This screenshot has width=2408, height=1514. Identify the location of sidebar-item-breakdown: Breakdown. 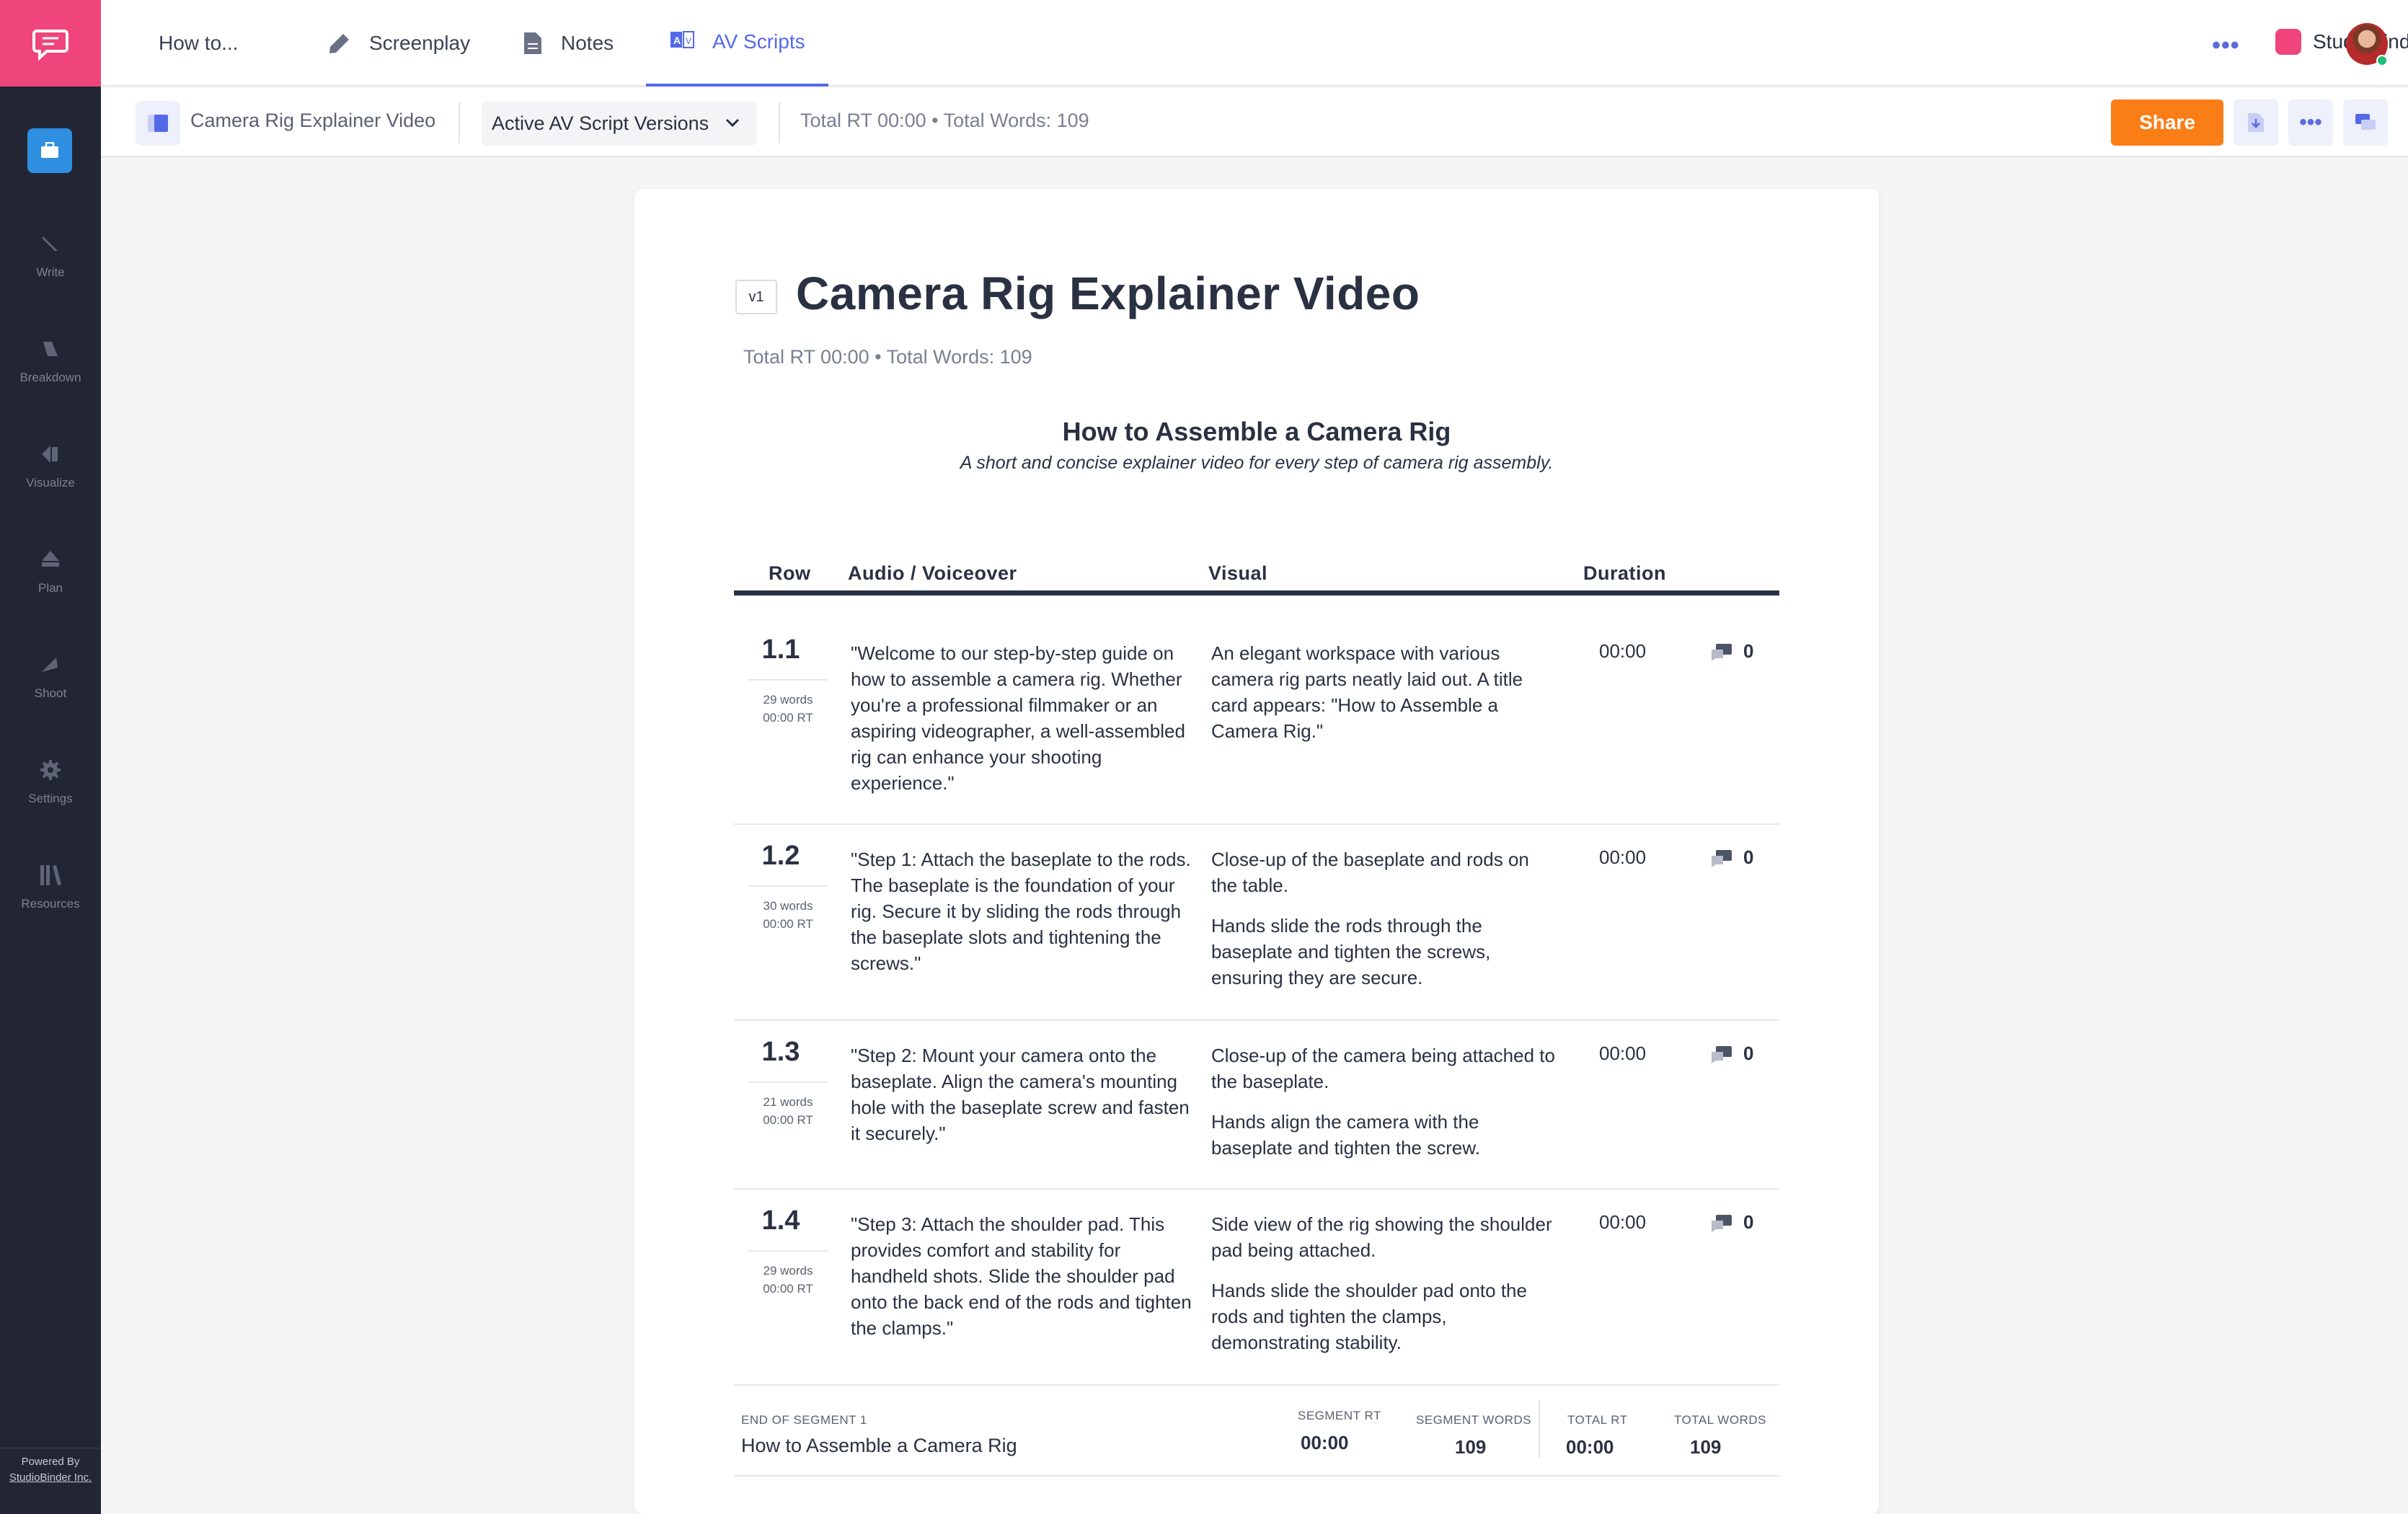
(50, 370).